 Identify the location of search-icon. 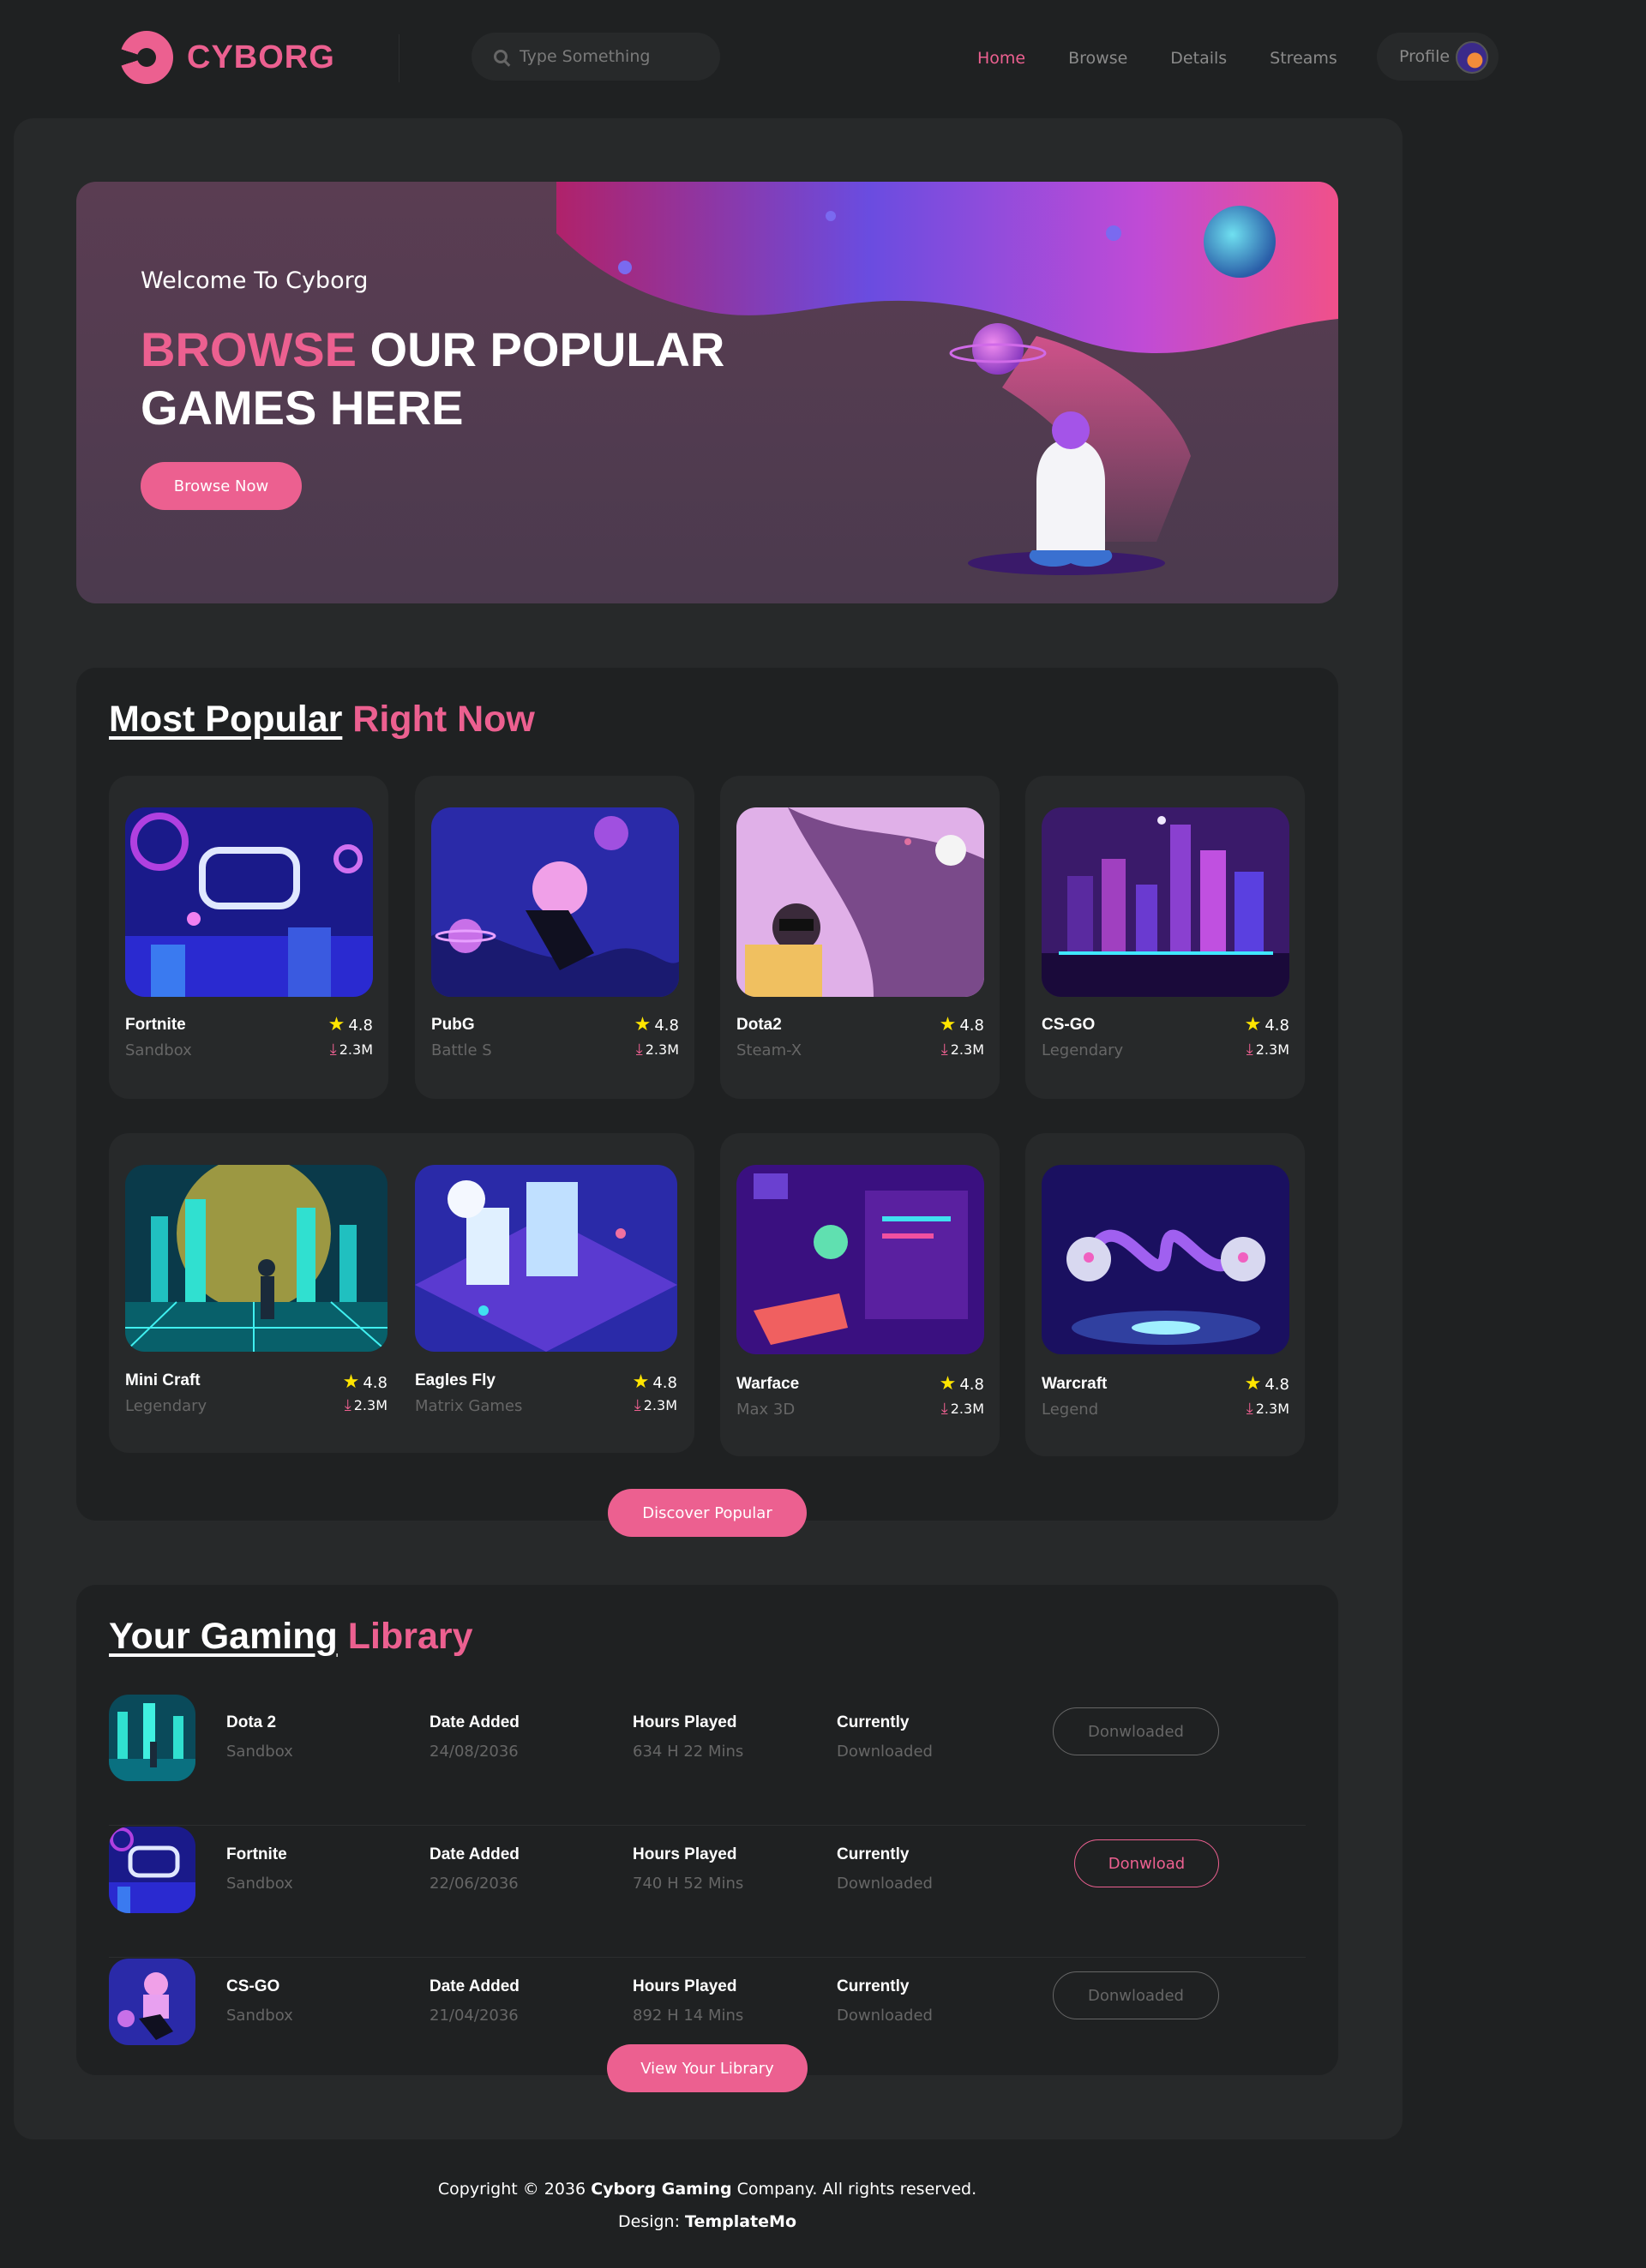
(501, 56).